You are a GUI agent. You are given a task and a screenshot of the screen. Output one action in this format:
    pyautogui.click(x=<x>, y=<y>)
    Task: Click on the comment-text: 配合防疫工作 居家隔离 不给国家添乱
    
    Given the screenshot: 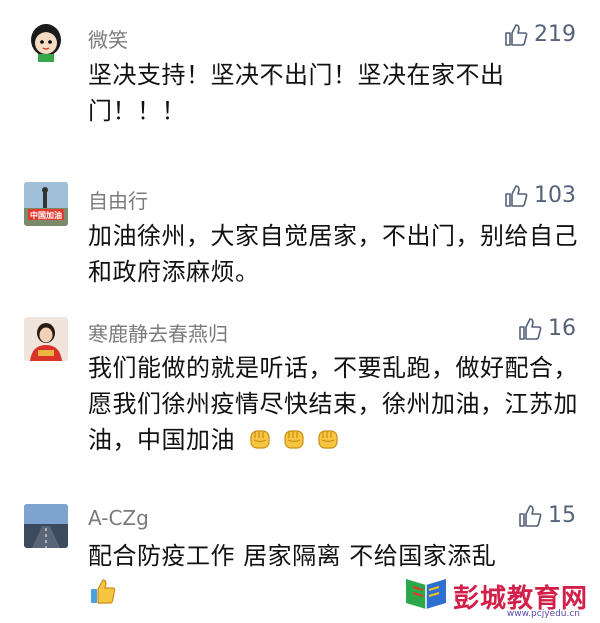 What is the action you would take?
    pyautogui.click(x=292, y=556)
    